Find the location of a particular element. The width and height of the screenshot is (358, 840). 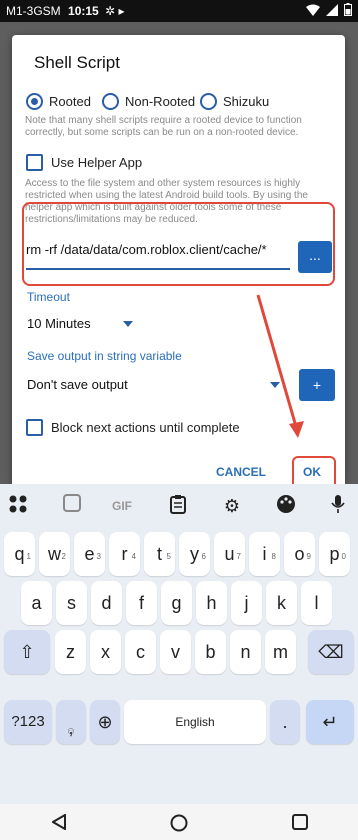

key-label: x is located at coordinates (105, 652).